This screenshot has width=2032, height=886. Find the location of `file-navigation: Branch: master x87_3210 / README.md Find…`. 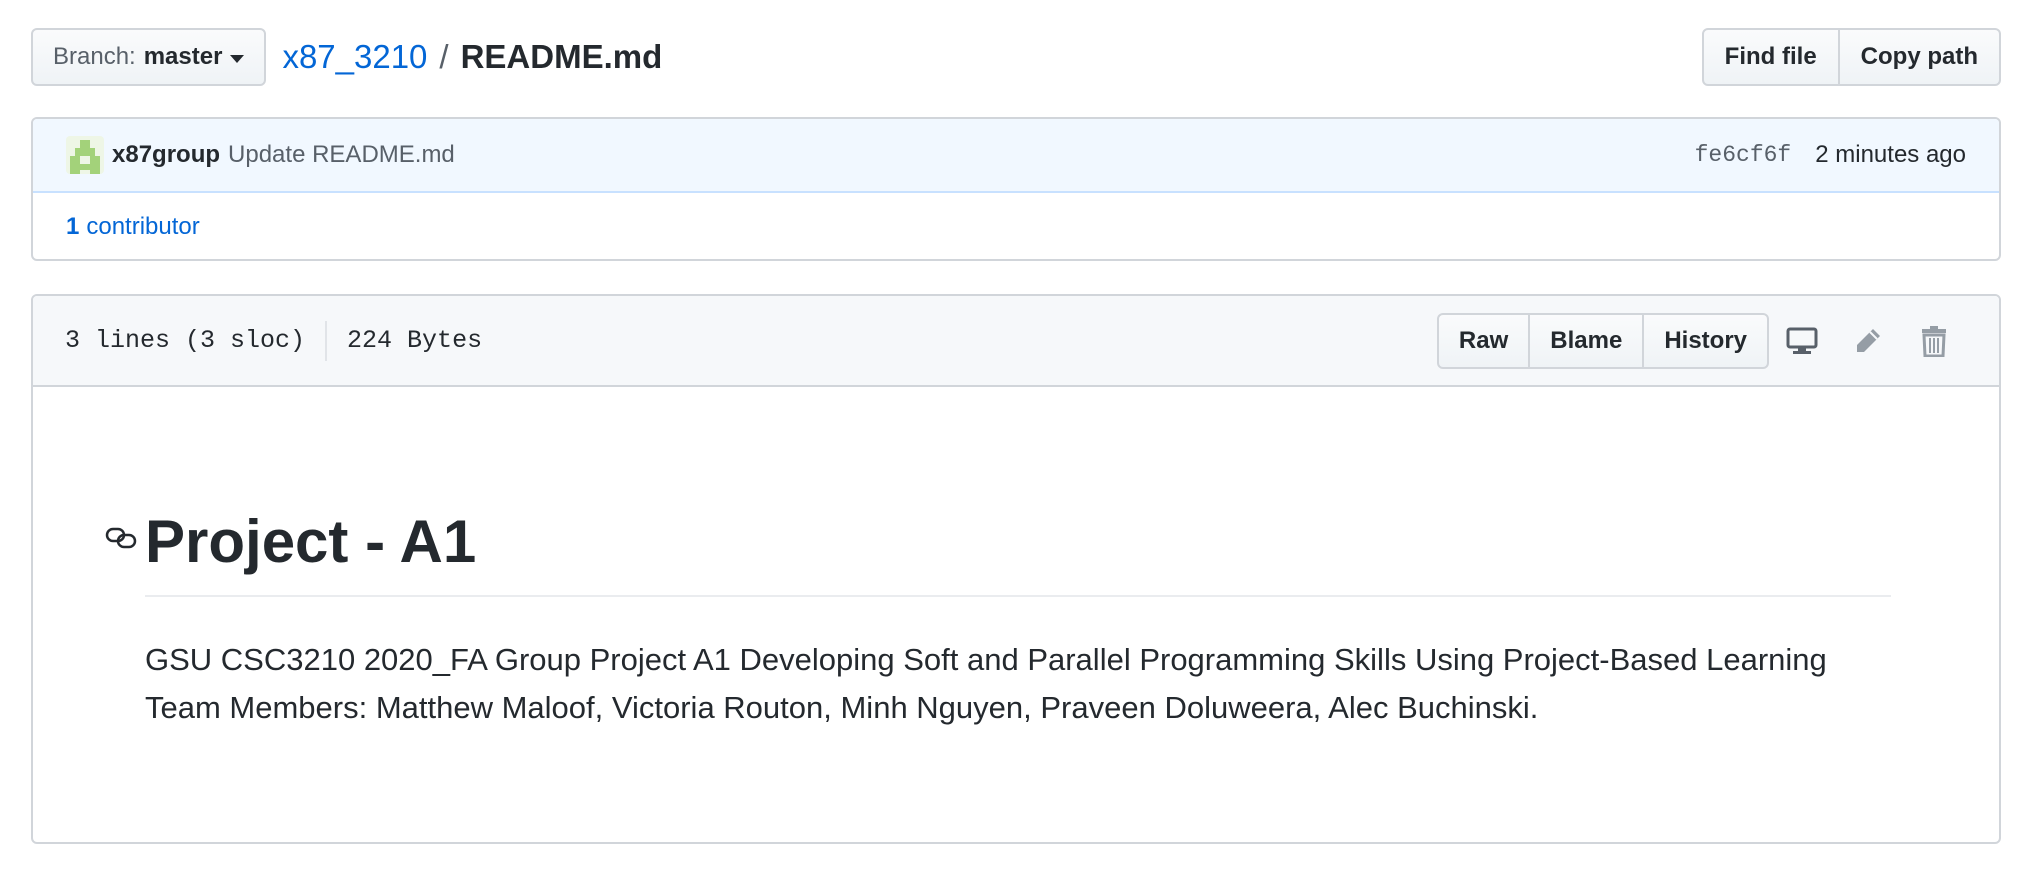

file-navigation: Branch: master x87_3210 / README.md Find… is located at coordinates (1016, 57).